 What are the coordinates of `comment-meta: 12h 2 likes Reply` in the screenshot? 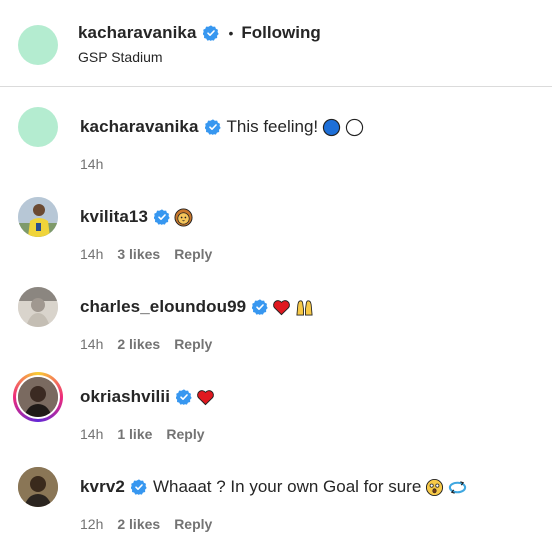 It's located at (146, 524).